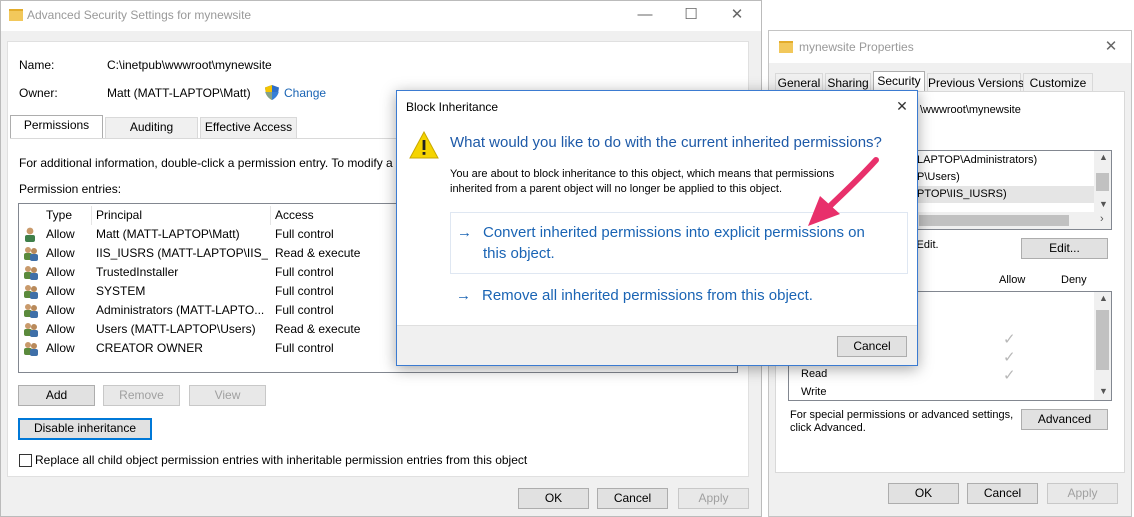  What do you see at coordinates (872, 346) in the screenshot?
I see `dialog-cancel-button: Cancel` at bounding box center [872, 346].